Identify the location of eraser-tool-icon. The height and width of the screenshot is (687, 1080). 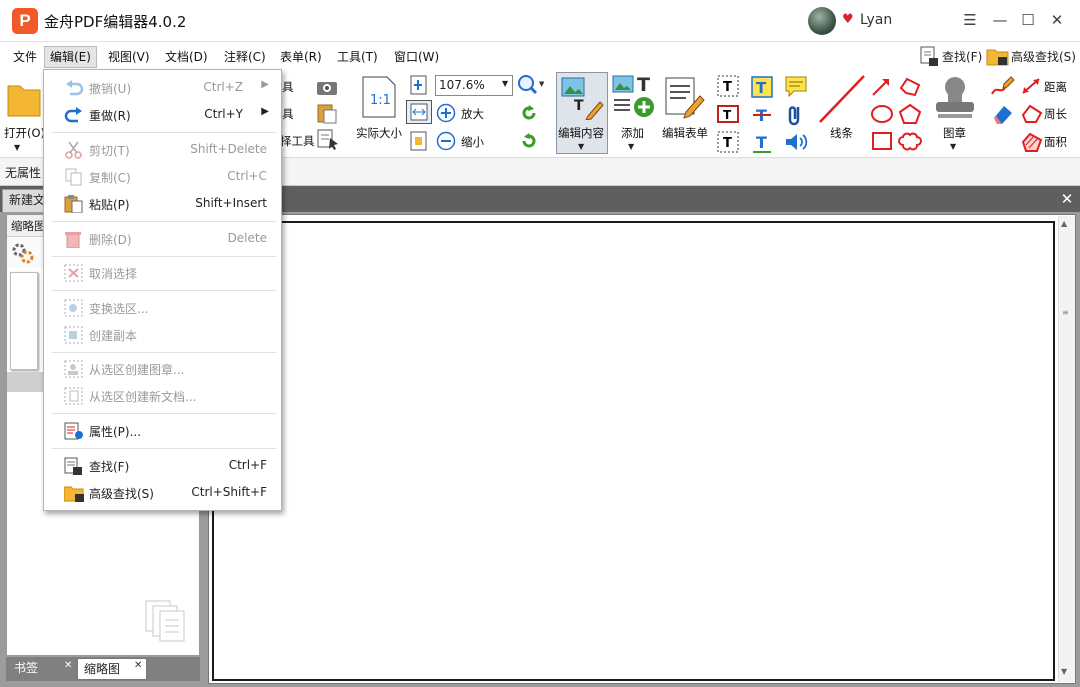
(1003, 114).